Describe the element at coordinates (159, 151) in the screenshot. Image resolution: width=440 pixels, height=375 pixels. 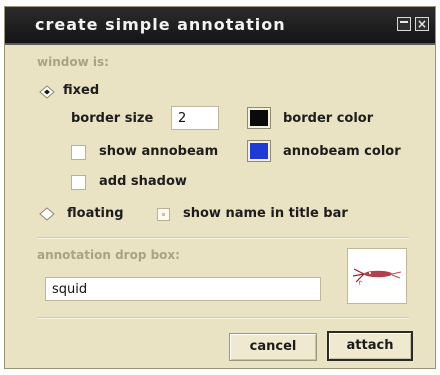
I see `show-annobeam-label: show annobeam` at that location.